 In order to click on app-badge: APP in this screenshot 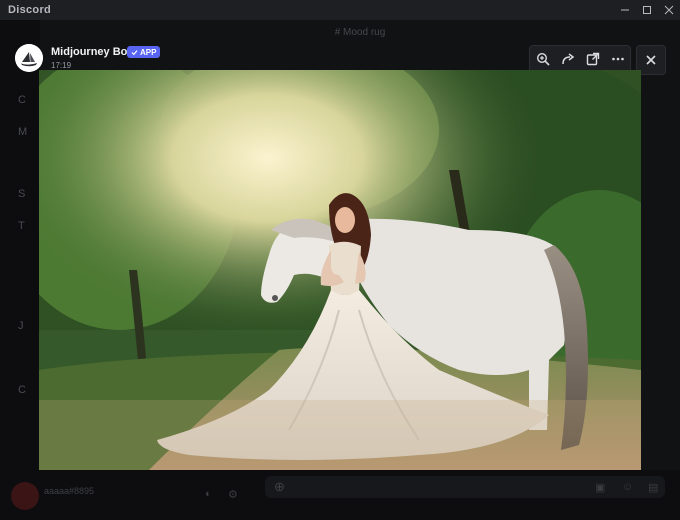, I will do `click(144, 52)`.